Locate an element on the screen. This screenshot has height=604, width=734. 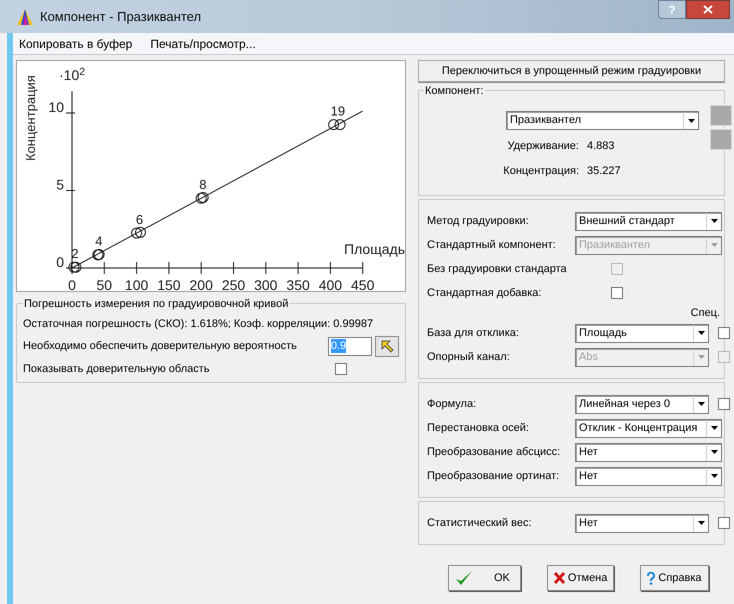
y-tick-label: 10 is located at coordinates (56, 107).